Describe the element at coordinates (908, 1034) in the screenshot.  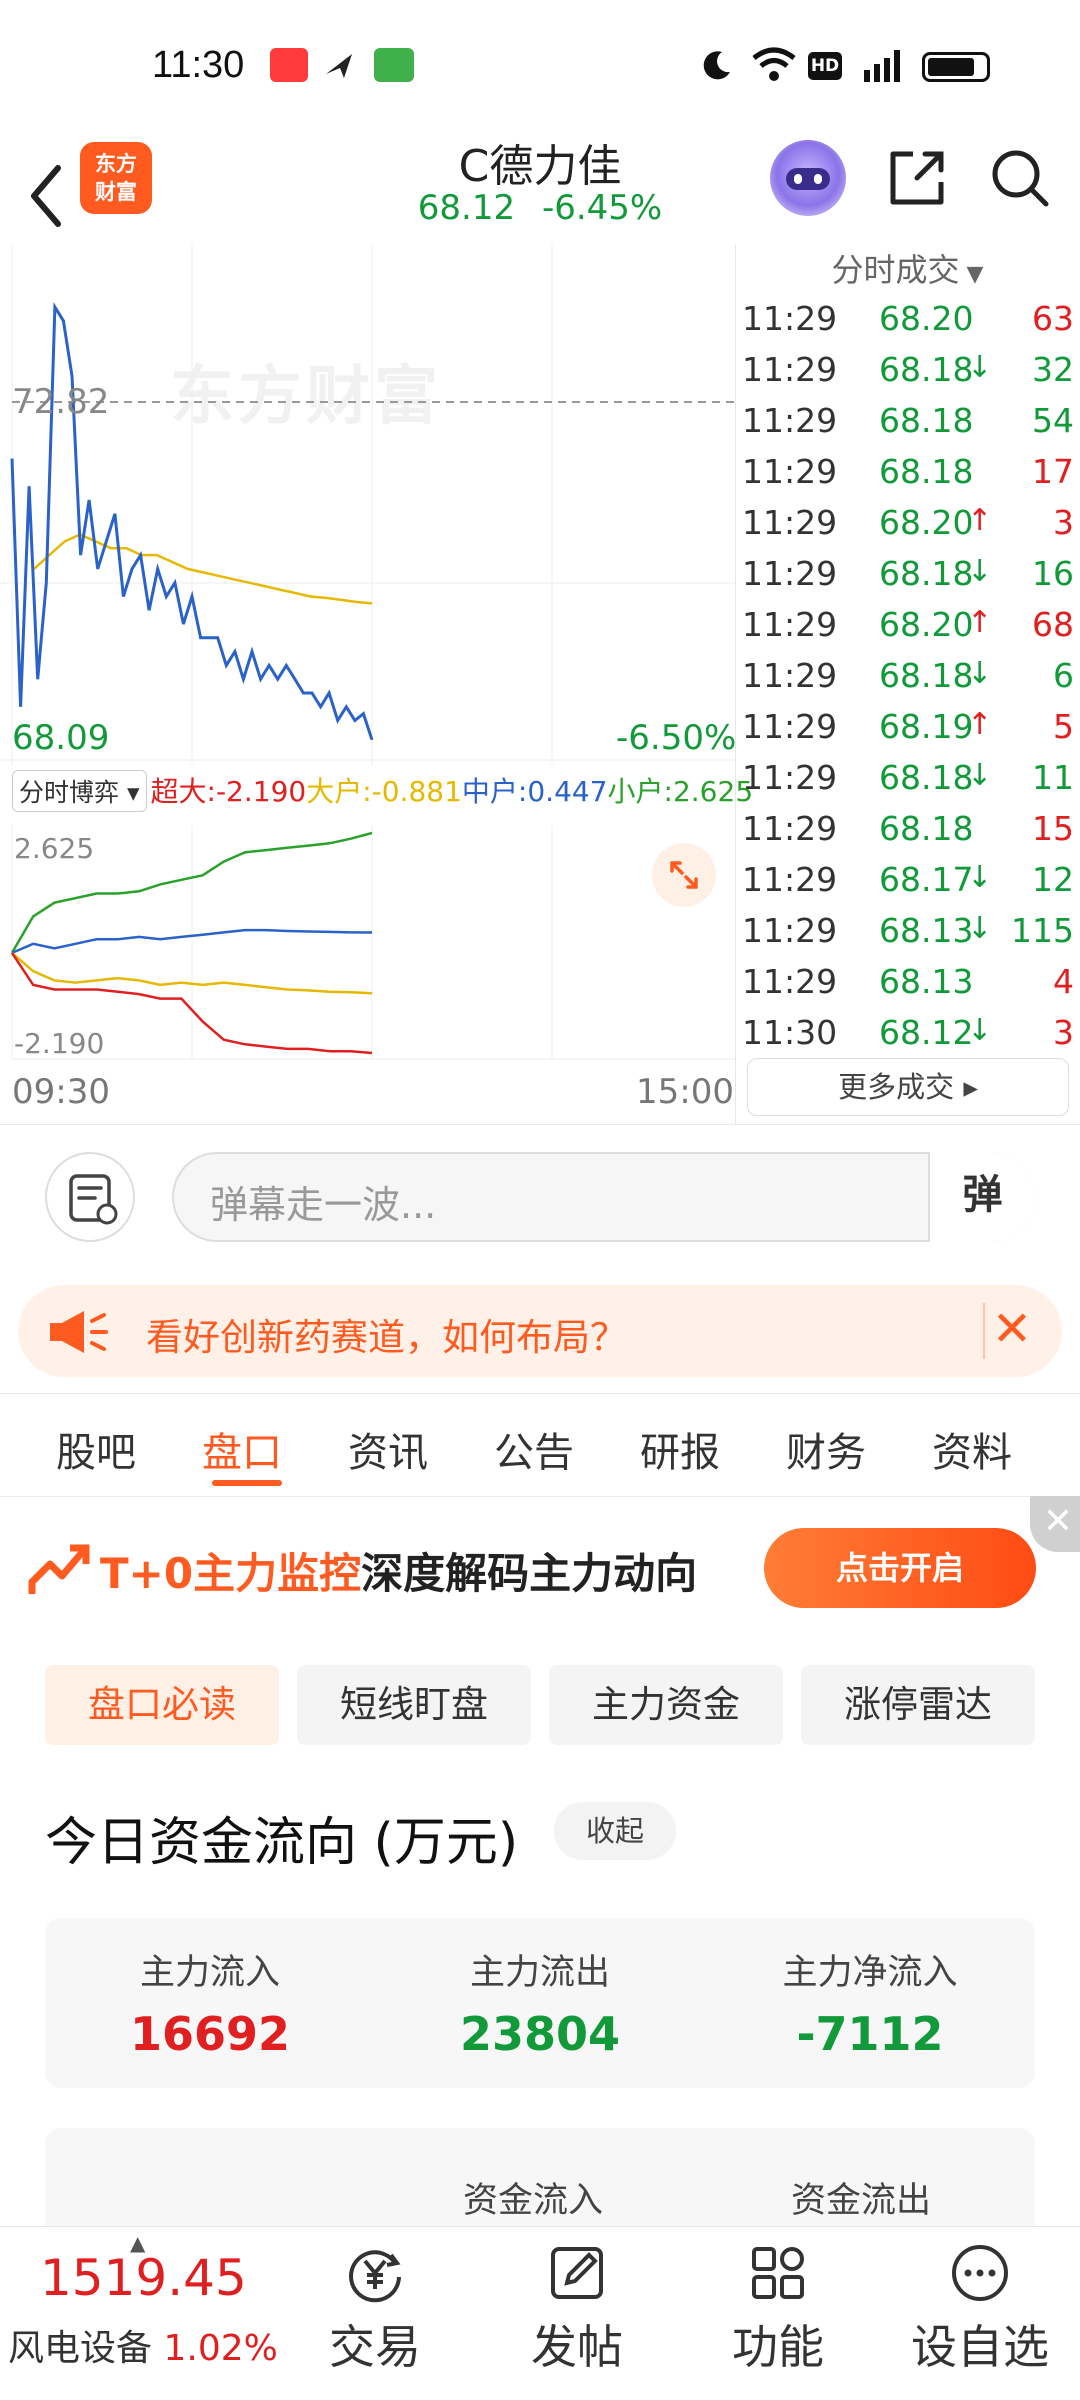
I see `trade-row: 11:30 68.12 ↓ 3` at that location.